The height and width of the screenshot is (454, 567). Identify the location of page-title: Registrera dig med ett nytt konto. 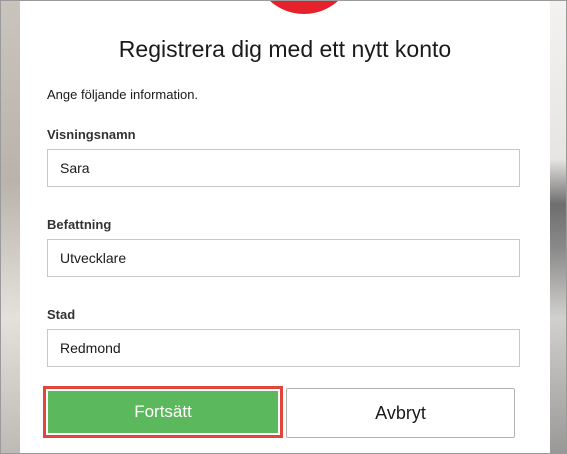
(285, 49).